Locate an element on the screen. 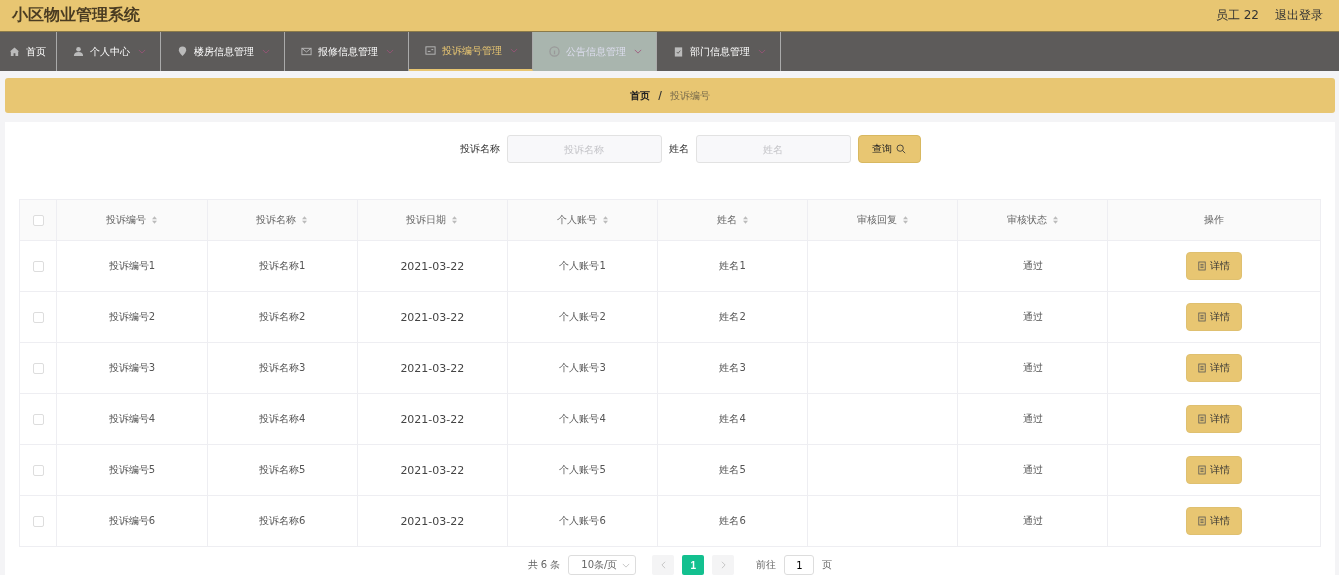  table-cell: 投诉编号1 is located at coordinates (132, 265).